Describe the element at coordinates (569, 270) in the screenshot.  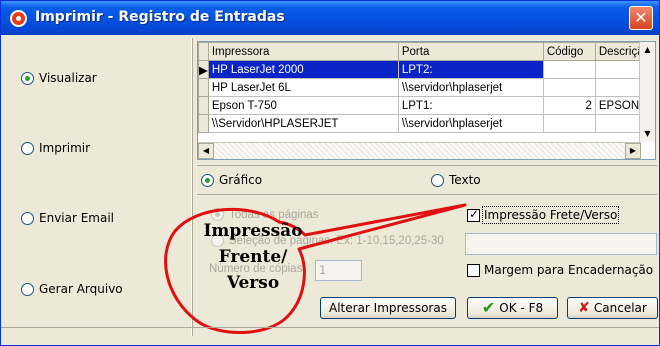
I see `label-binding-margin: Margem para Encadernação` at that location.